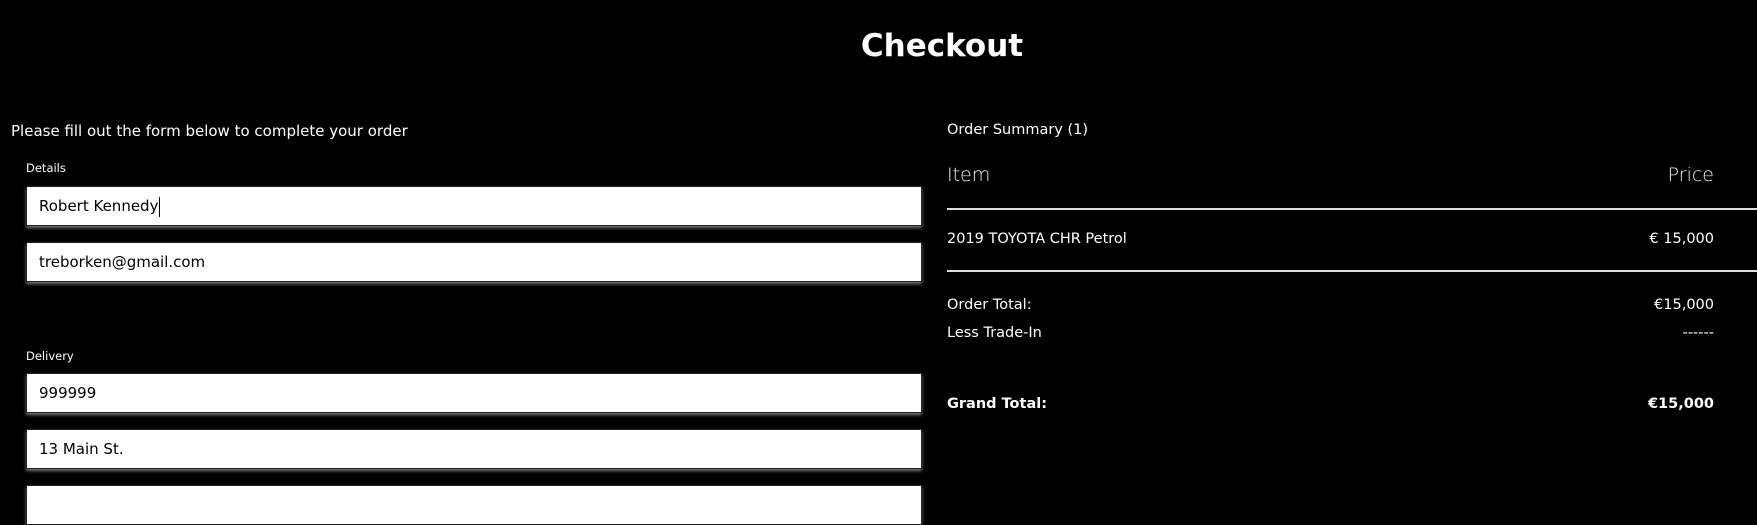 The height and width of the screenshot is (525, 1757). I want to click on address-input: 13 Main St., so click(474, 449).